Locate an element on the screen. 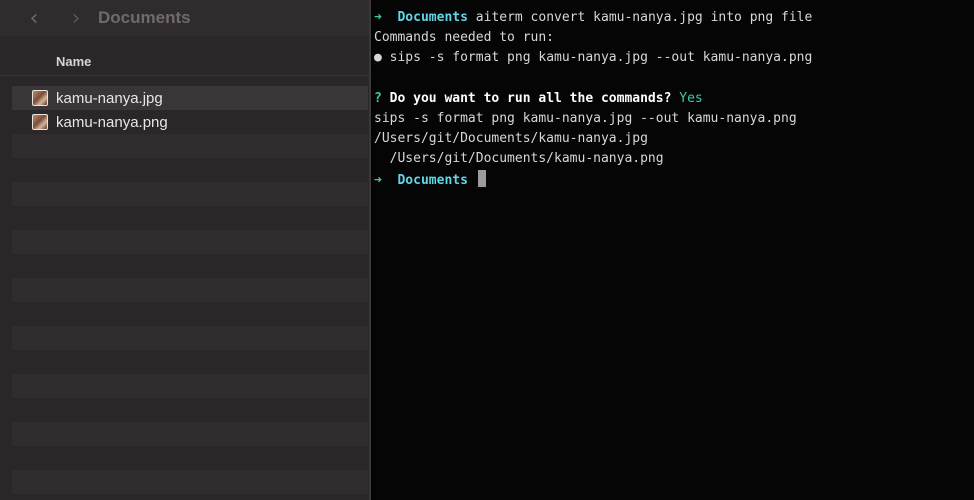 This screenshot has height=500, width=974. terminal-line-needed: Commands needed to run: is located at coordinates (464, 38).